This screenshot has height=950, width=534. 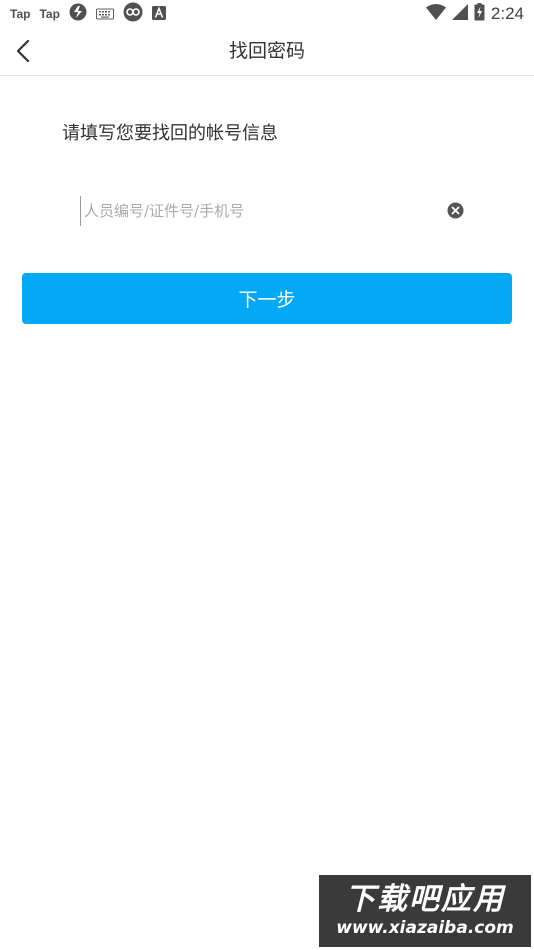 What do you see at coordinates (267, 298) in the screenshot?
I see `next-step-button: 下一步` at bounding box center [267, 298].